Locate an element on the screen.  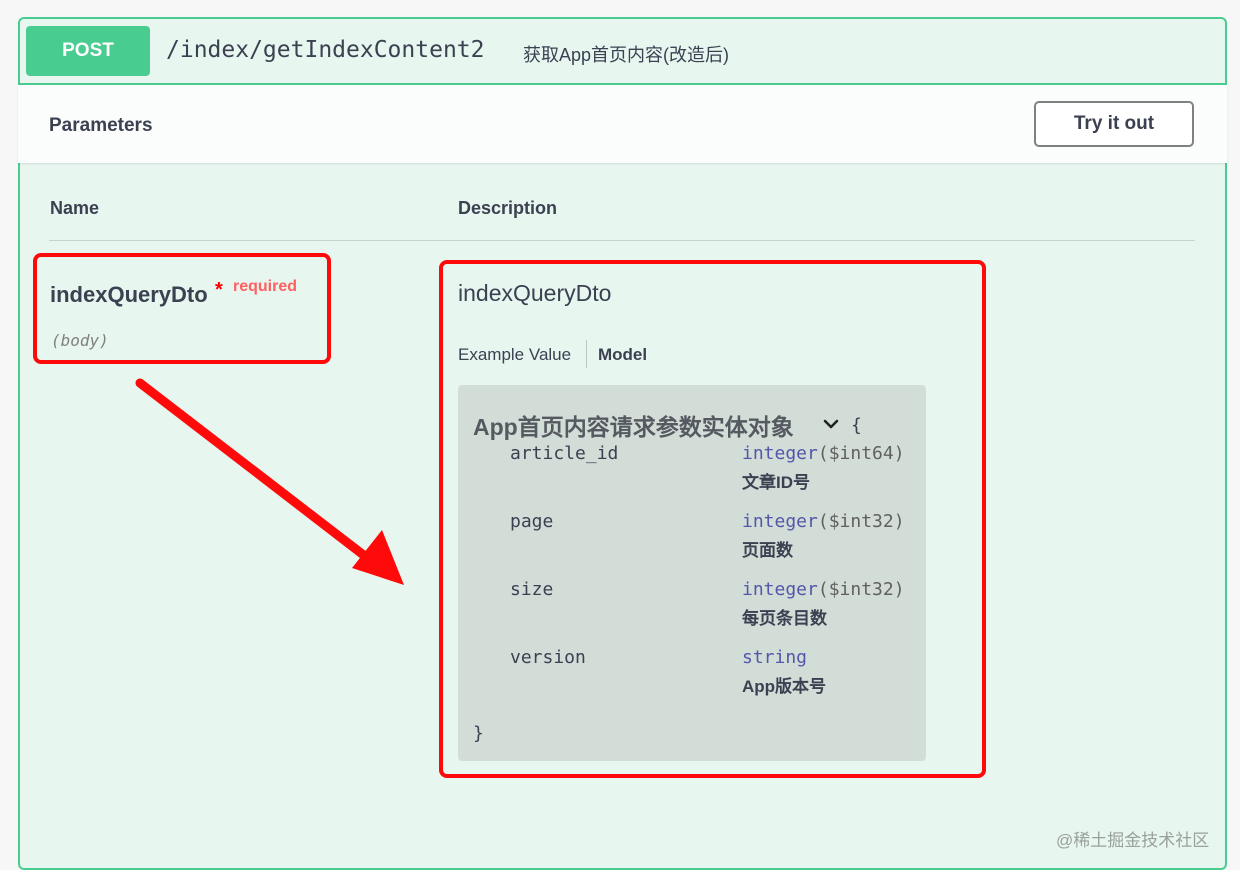
property-type-article-id: integer($int64) is located at coordinates (823, 453).